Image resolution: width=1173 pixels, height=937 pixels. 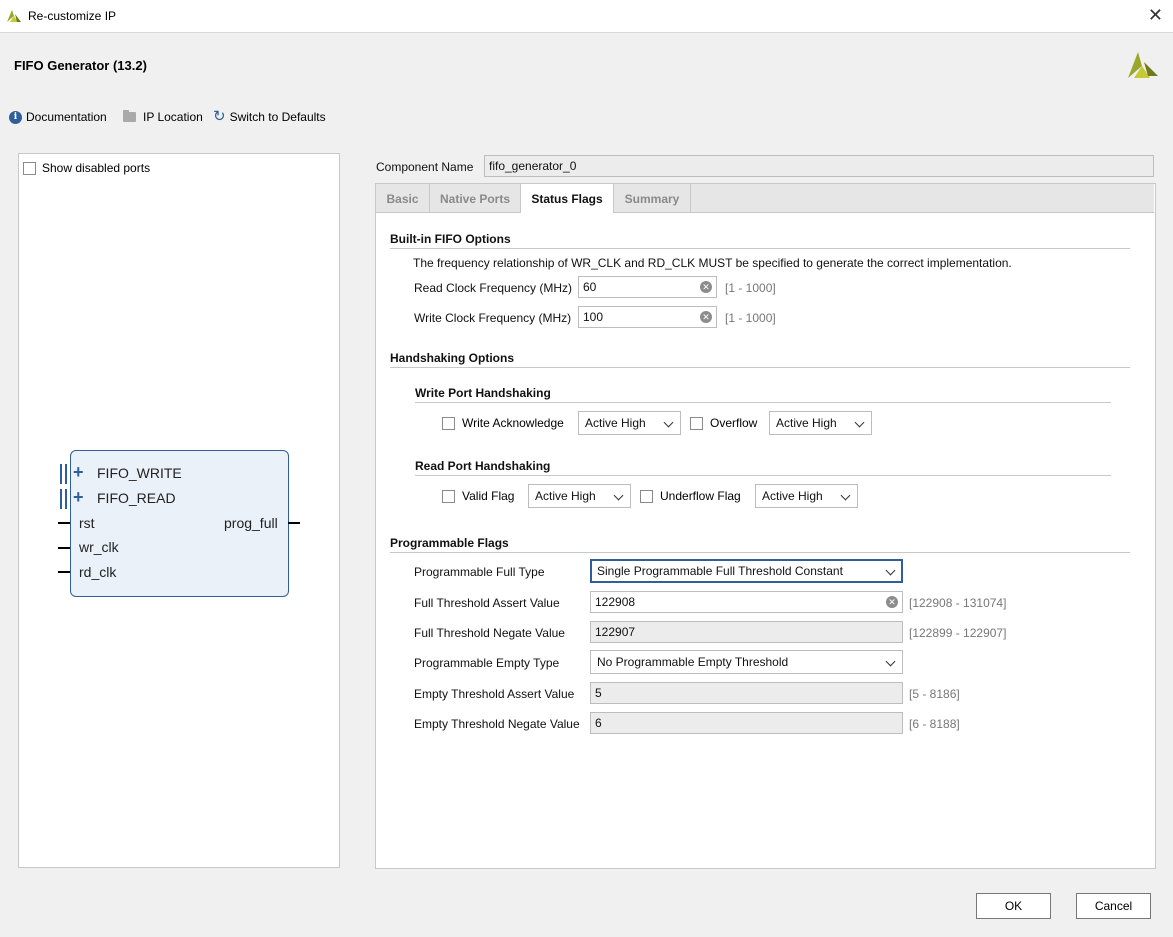 What do you see at coordinates (14, 16) in the screenshot?
I see `app-logo-icon` at bounding box center [14, 16].